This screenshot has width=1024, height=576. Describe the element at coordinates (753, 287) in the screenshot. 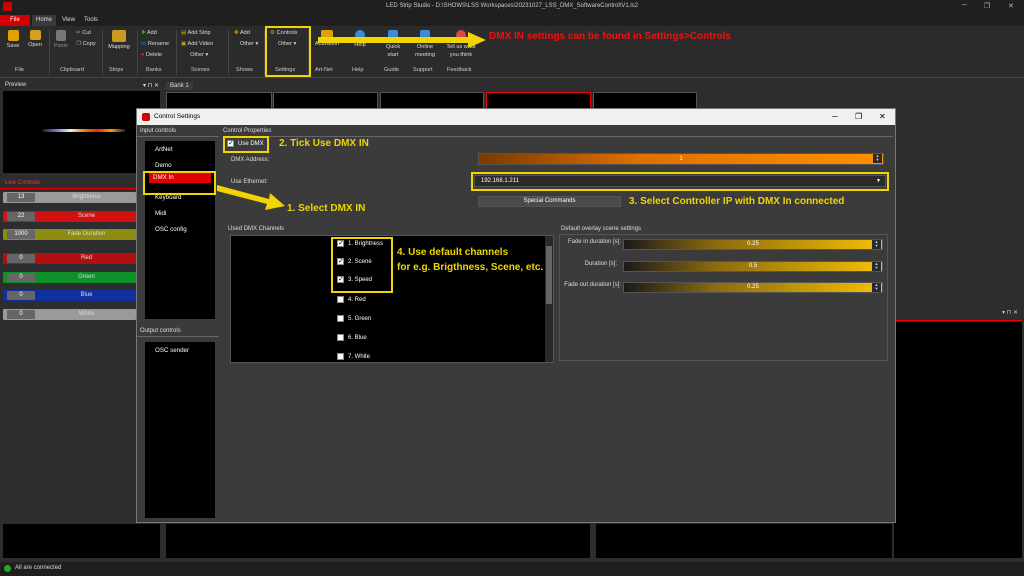

I see `fade-out-input: 0.25 ▲ ▼` at that location.